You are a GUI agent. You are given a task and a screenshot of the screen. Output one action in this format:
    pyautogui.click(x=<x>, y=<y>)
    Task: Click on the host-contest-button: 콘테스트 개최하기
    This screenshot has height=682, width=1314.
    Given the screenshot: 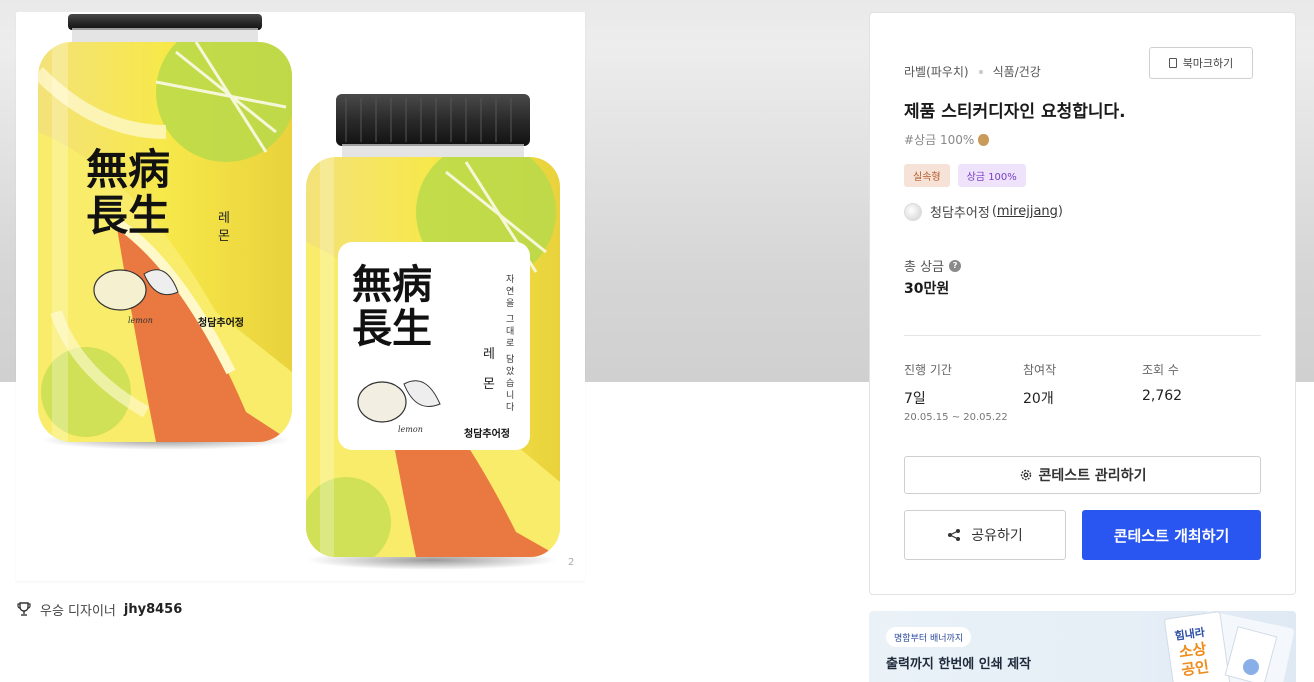 What is the action you would take?
    pyautogui.click(x=1171, y=535)
    